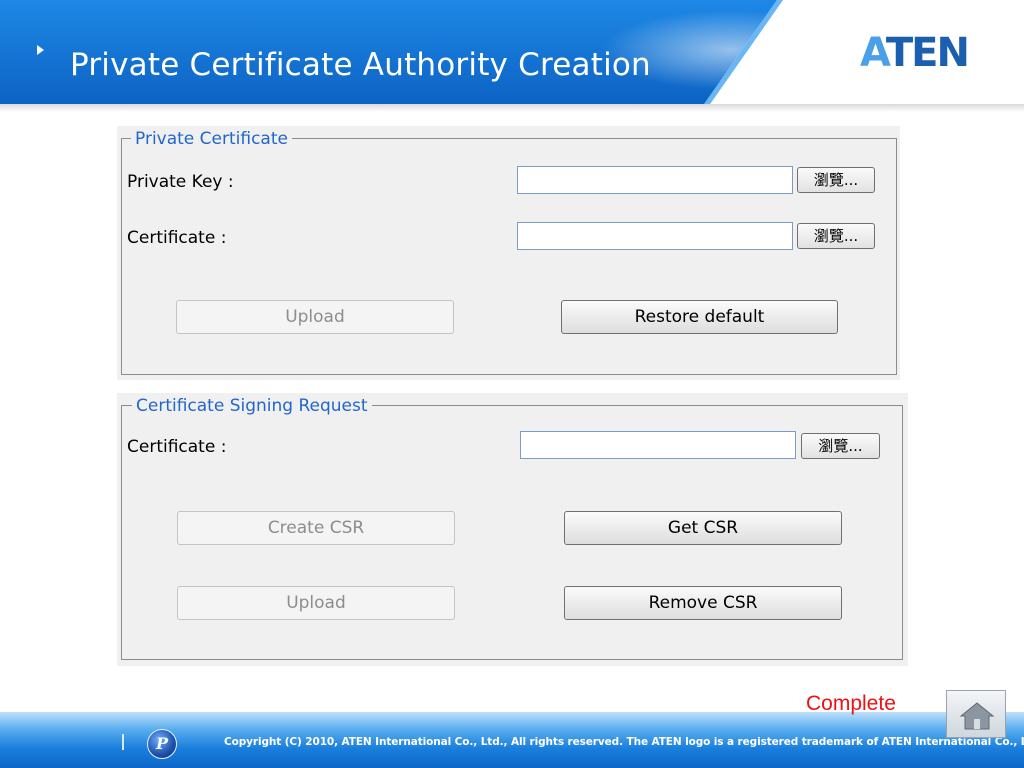 The width and height of the screenshot is (1024, 768). Describe the element at coordinates (655, 180) in the screenshot. I see `private-key-file-input` at that location.